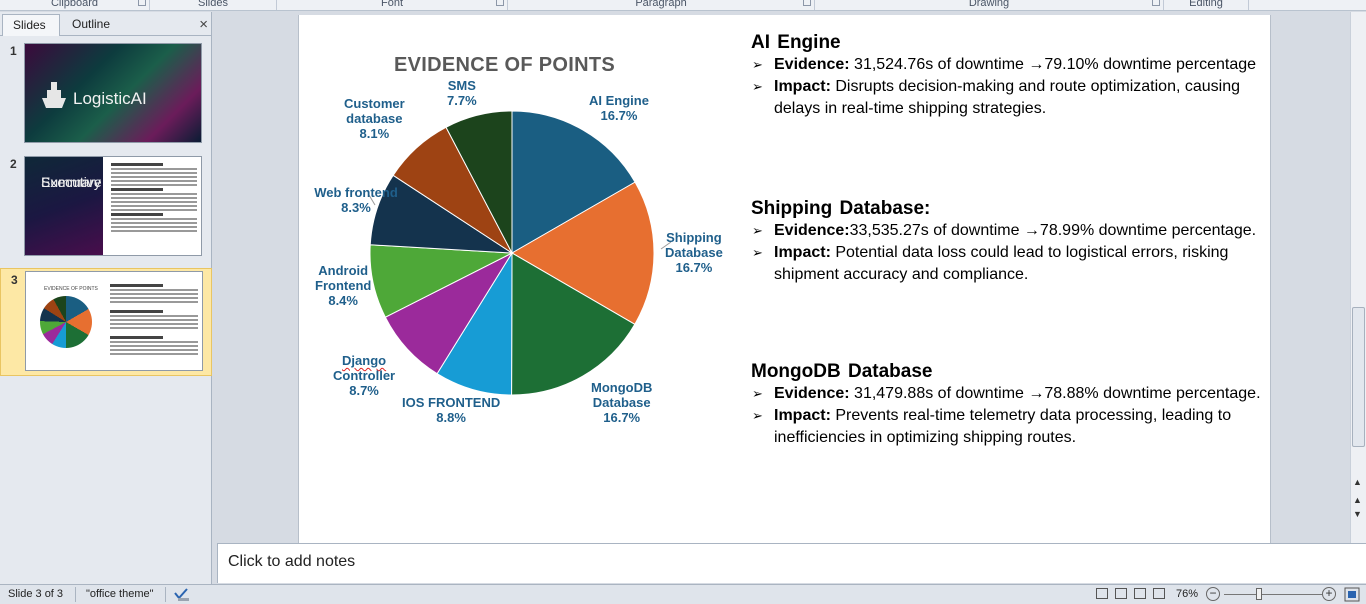 This screenshot has width=1366, height=604. I want to click on ribbon-group-editing: Editing, so click(1206, 5).